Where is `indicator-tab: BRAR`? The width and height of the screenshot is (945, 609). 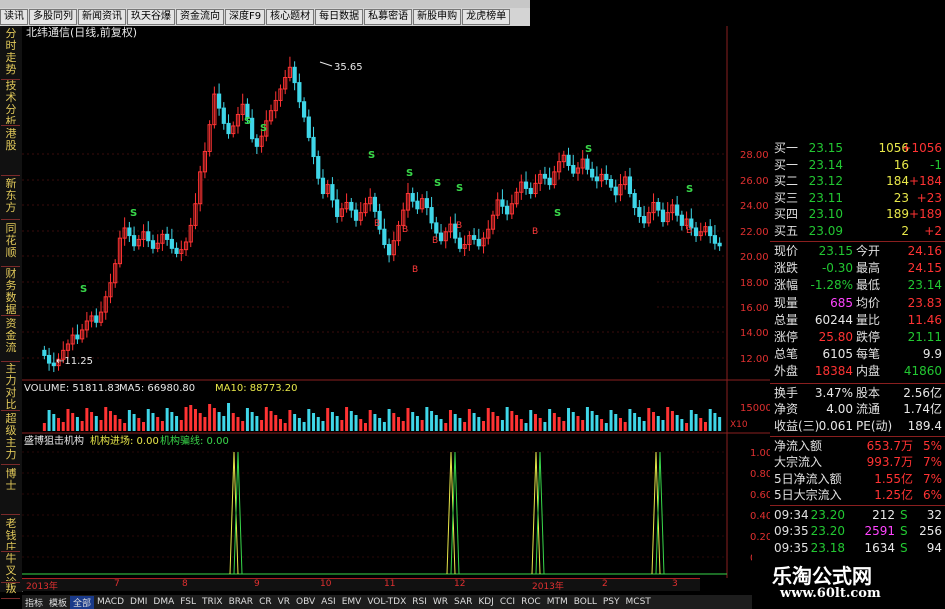
indicator-tab: BRAR is located at coordinates (241, 602).